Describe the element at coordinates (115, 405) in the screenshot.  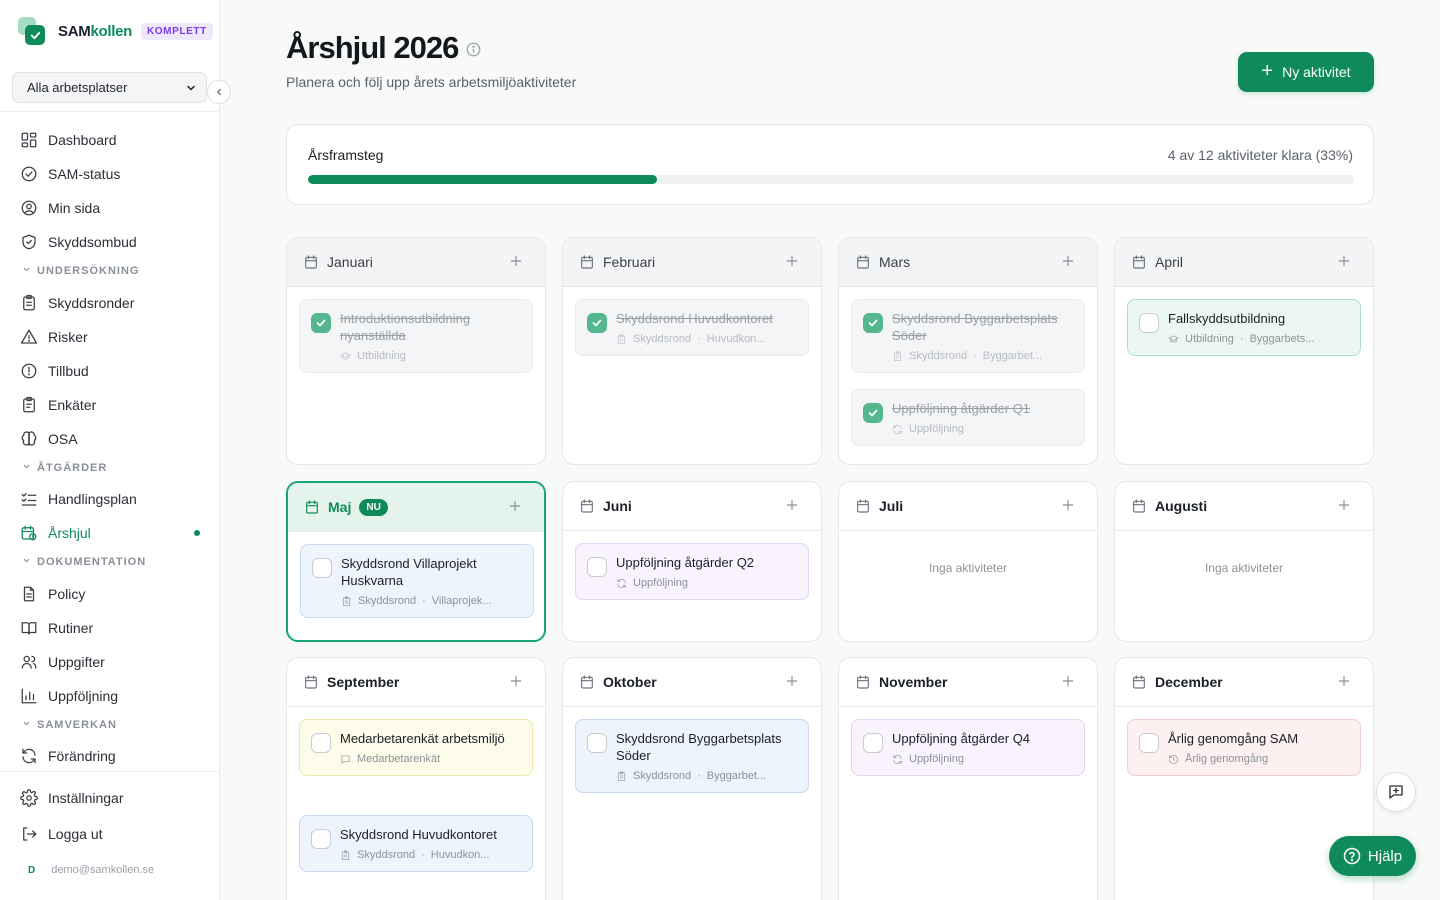
I see `sidebar-item-enkäter: Enkäter` at that location.